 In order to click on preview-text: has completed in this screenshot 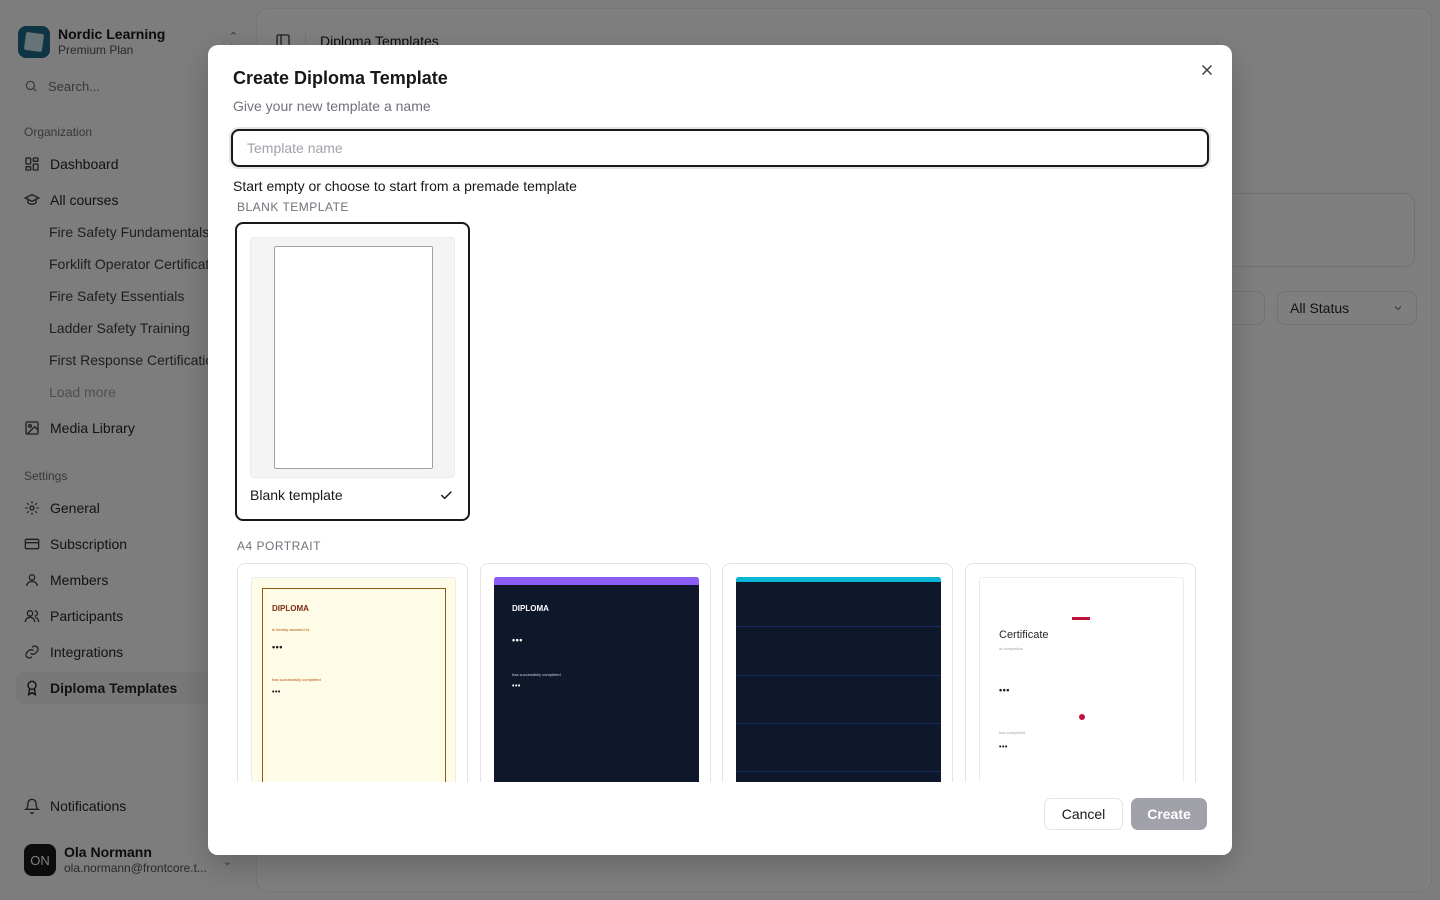, I will do `click(1012, 732)`.